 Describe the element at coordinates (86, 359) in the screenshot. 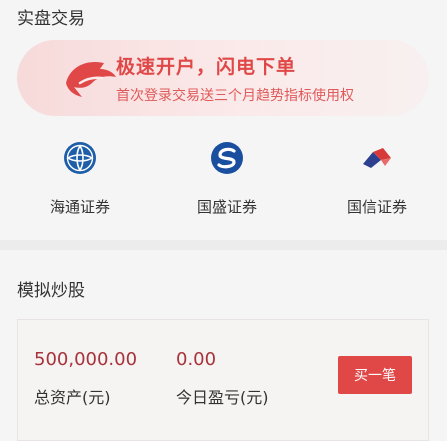

I see `total-assets-value: 500,000.00` at that location.